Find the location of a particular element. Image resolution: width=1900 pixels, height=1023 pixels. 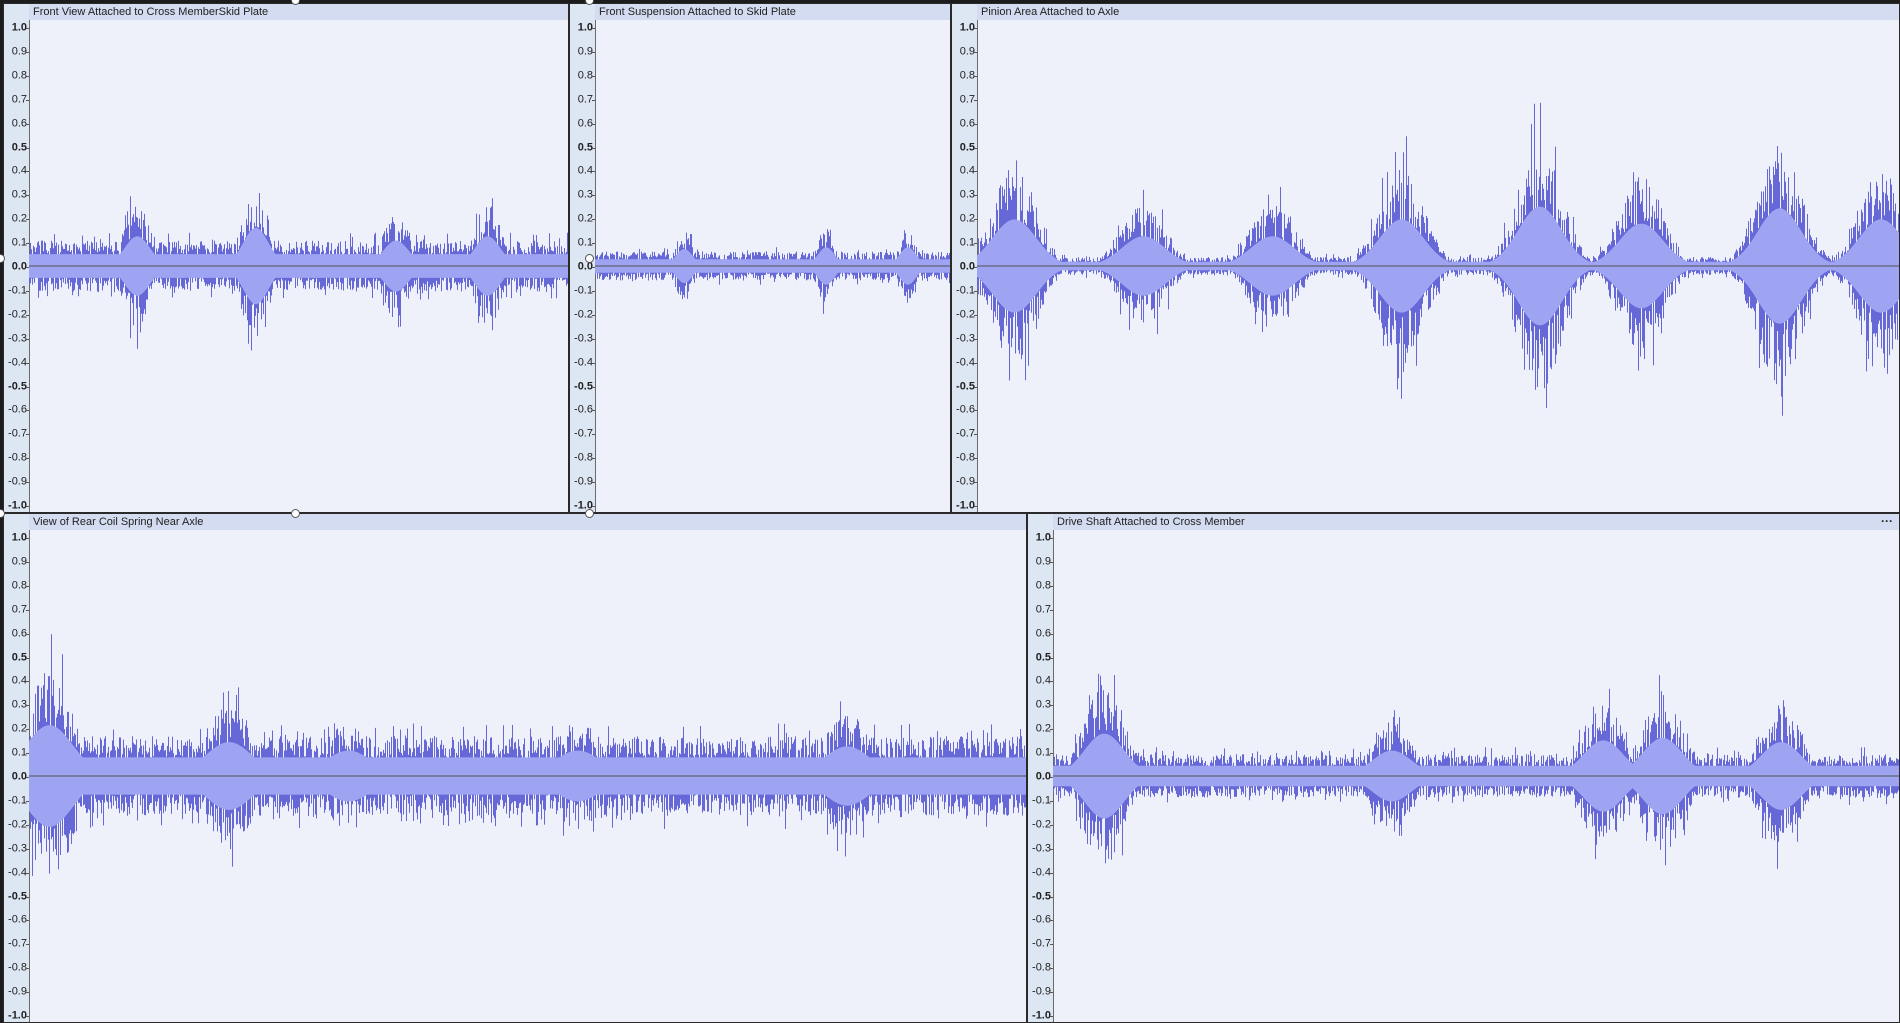

more-options-icon: ··· is located at coordinates (1887, 521).